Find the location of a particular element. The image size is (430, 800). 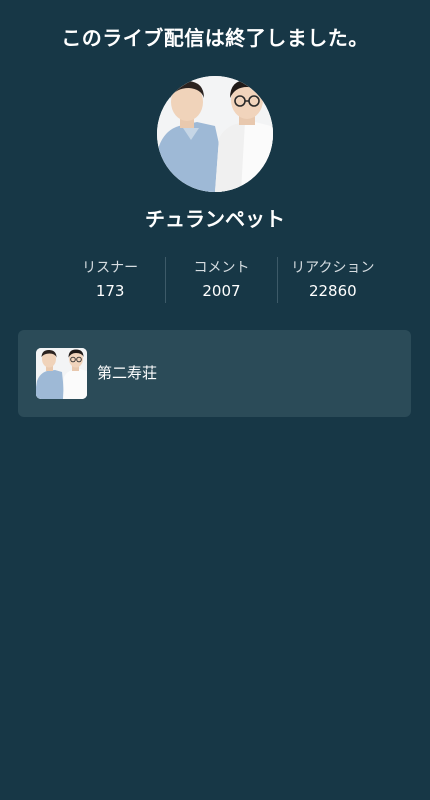

stat-value: 2007 is located at coordinates (221, 291).